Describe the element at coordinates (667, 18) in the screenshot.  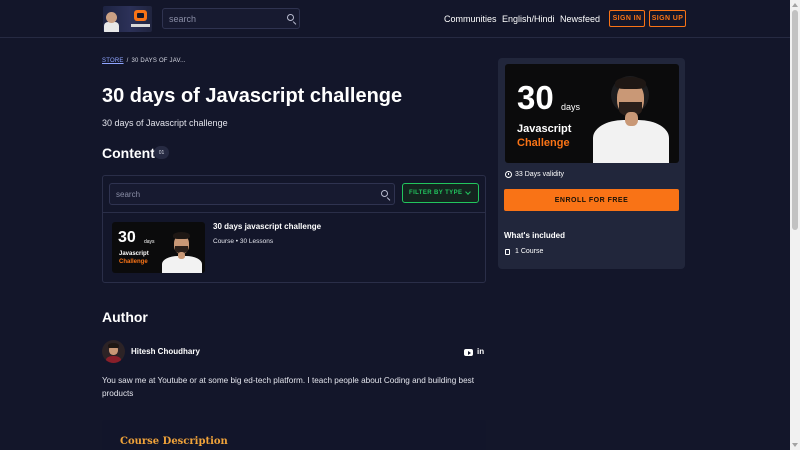
I see `sign-up-button: SIGN UP` at that location.